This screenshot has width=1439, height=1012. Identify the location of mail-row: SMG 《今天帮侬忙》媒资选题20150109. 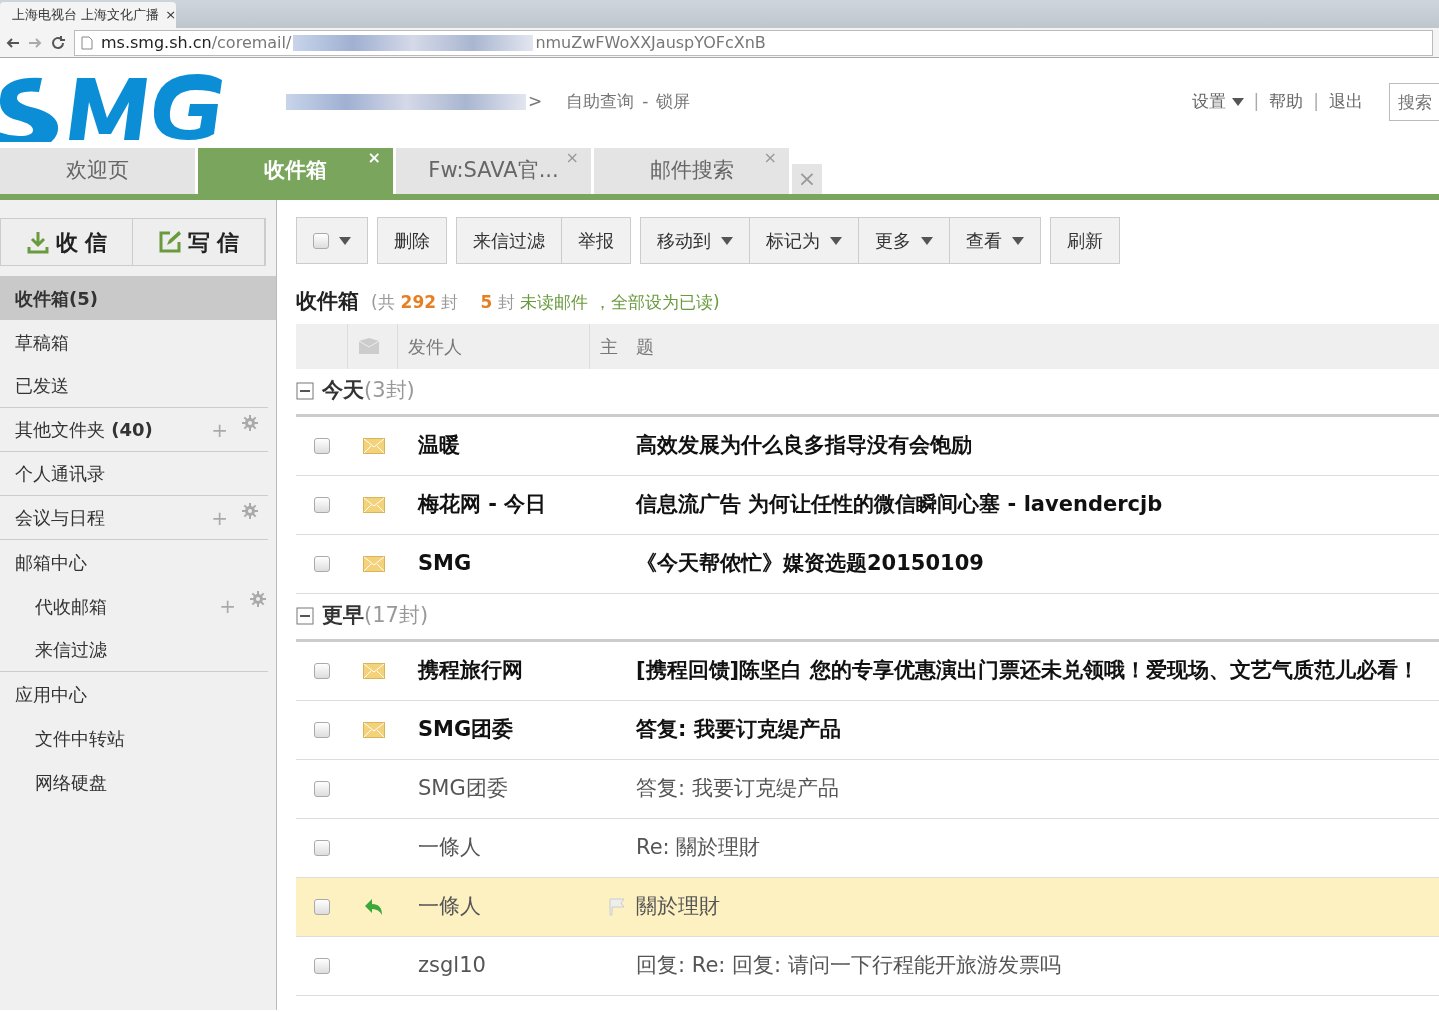
(867, 564).